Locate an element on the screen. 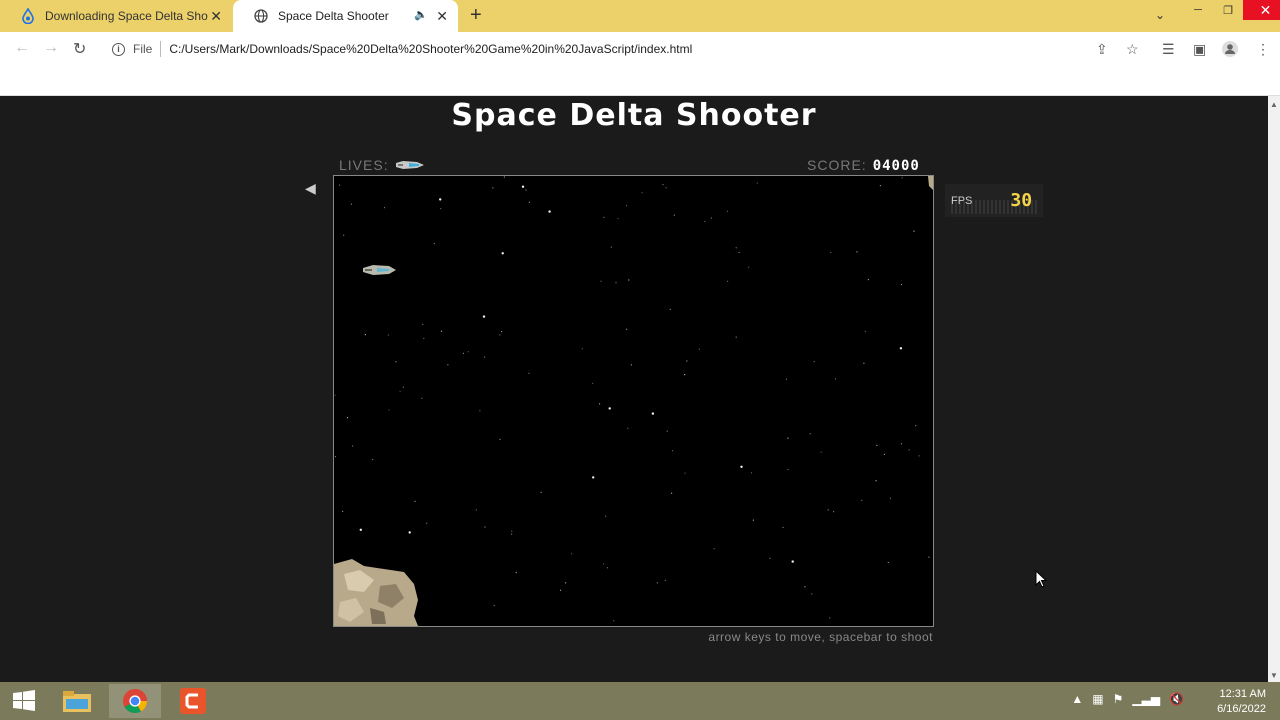  scheme-label: File is located at coordinates (143, 49).